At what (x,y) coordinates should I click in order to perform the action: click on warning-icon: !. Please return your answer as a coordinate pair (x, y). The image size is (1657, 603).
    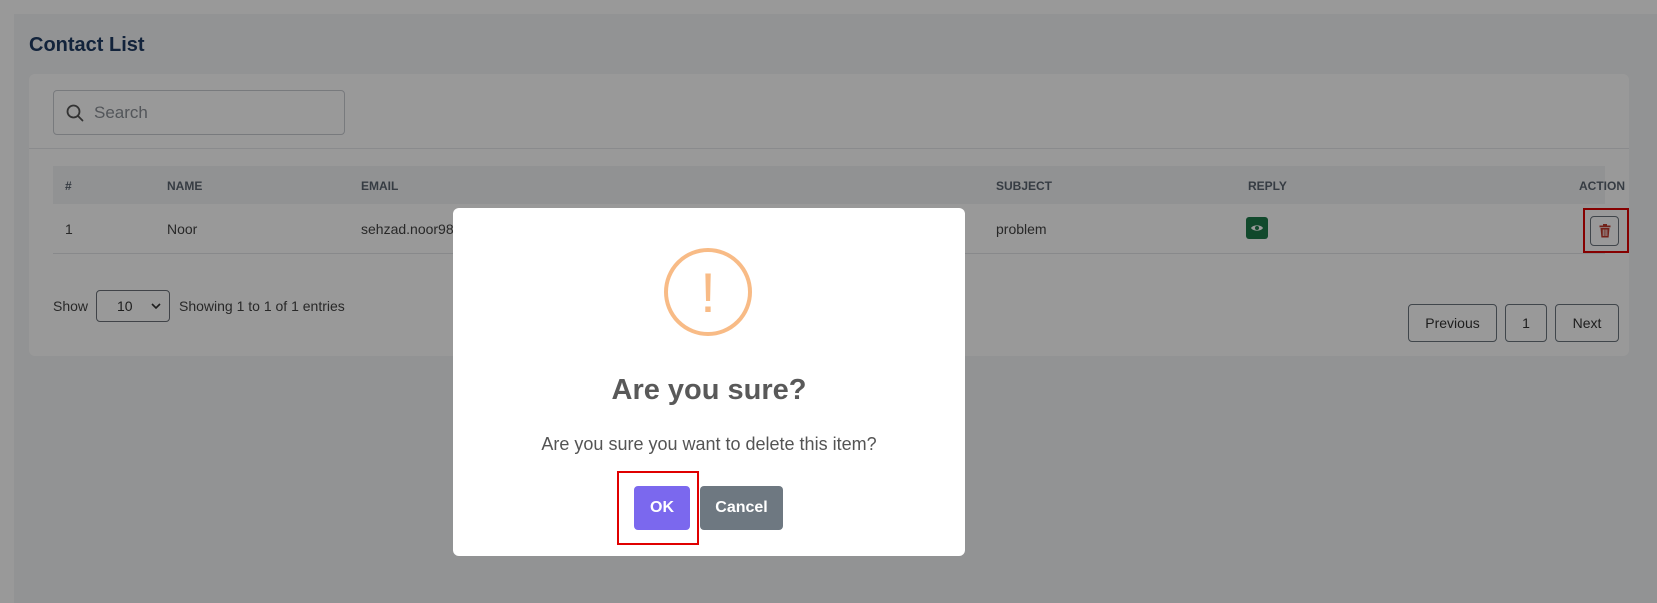
    Looking at the image, I should click on (708, 292).